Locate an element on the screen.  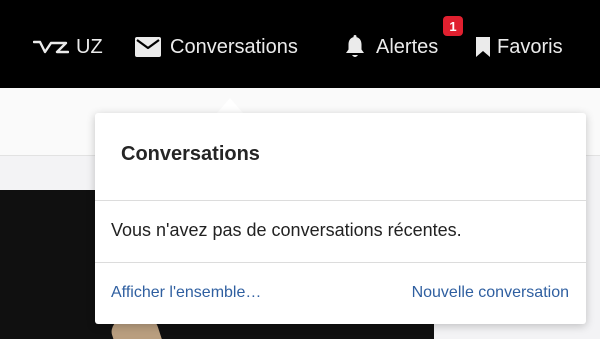
popup-title: Conversations is located at coordinates (190, 154).